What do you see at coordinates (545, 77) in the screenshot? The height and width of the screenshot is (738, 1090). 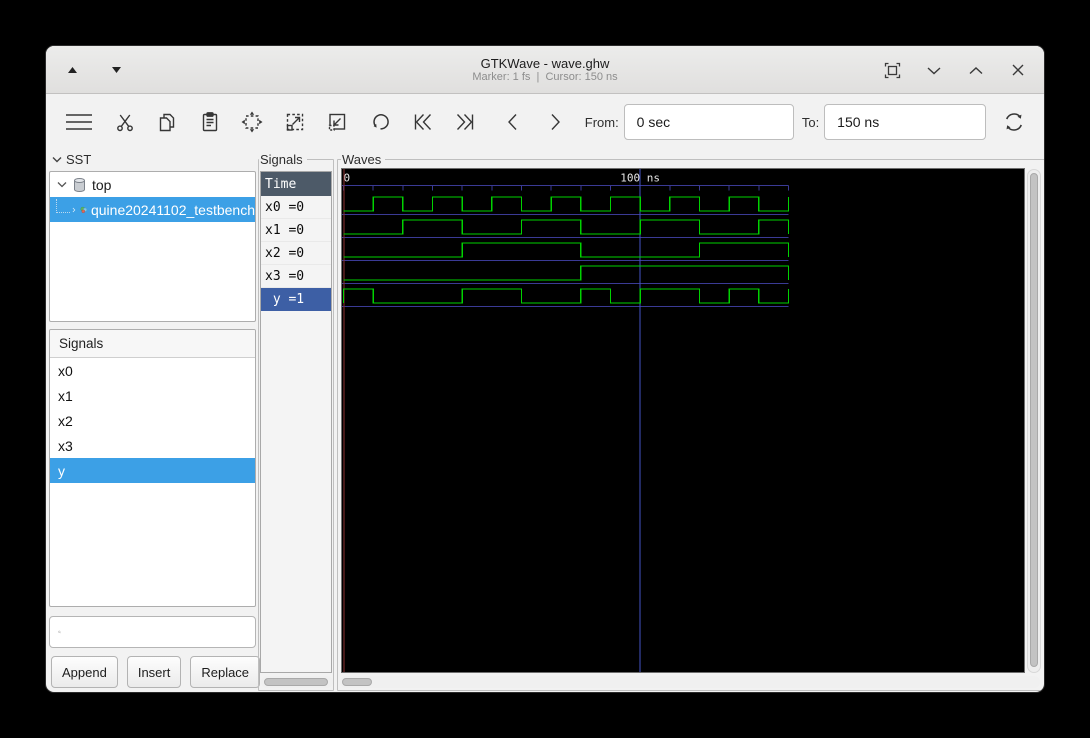 I see `marker-cursor-status: Marker: 1 fs | Cursor: 150 ns` at bounding box center [545, 77].